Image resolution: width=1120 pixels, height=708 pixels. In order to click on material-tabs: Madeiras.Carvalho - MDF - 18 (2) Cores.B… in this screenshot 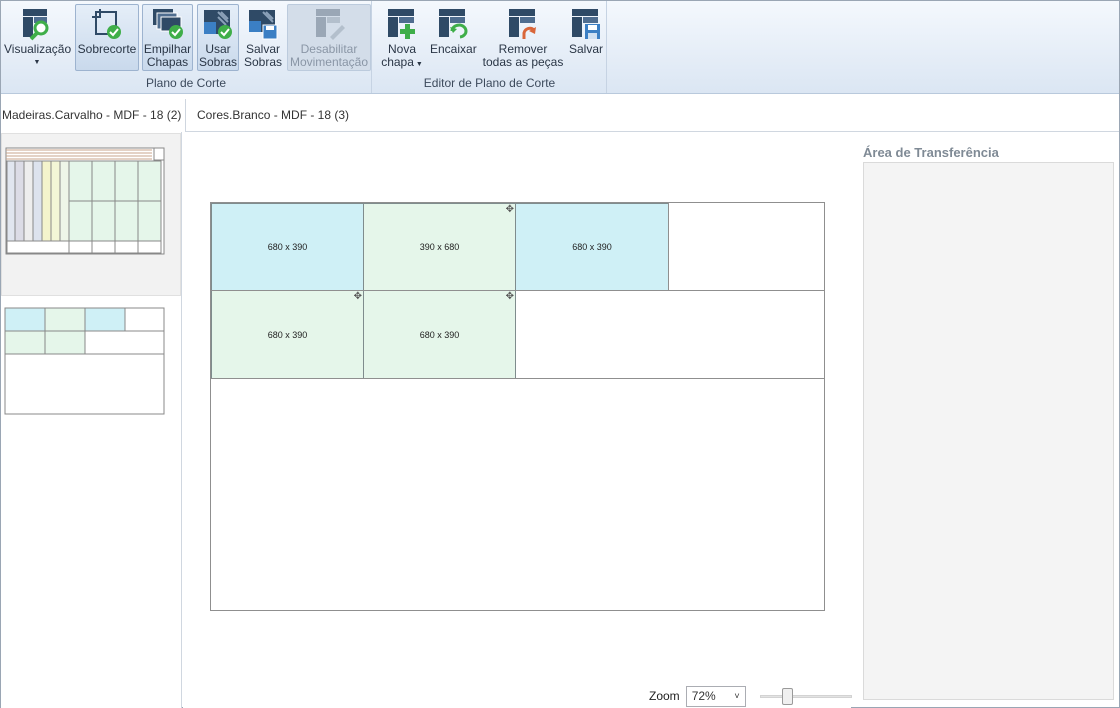, I will do `click(560, 113)`.